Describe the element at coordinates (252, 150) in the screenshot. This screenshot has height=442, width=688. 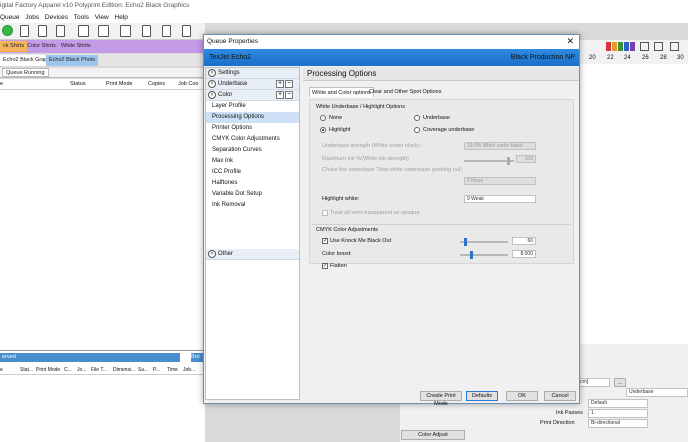
I see `nav-item-separation-curves: Separation Curves` at that location.